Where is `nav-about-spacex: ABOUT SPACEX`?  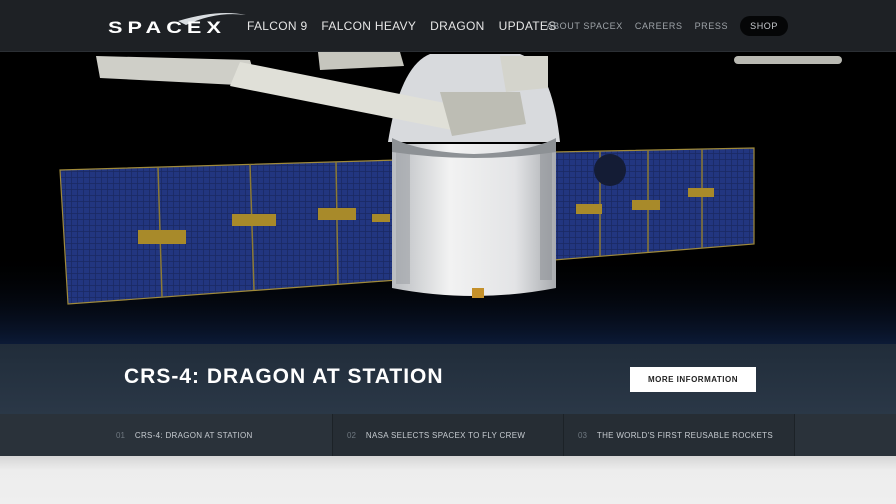 nav-about-spacex: ABOUT SPACEX is located at coordinates (584, 26).